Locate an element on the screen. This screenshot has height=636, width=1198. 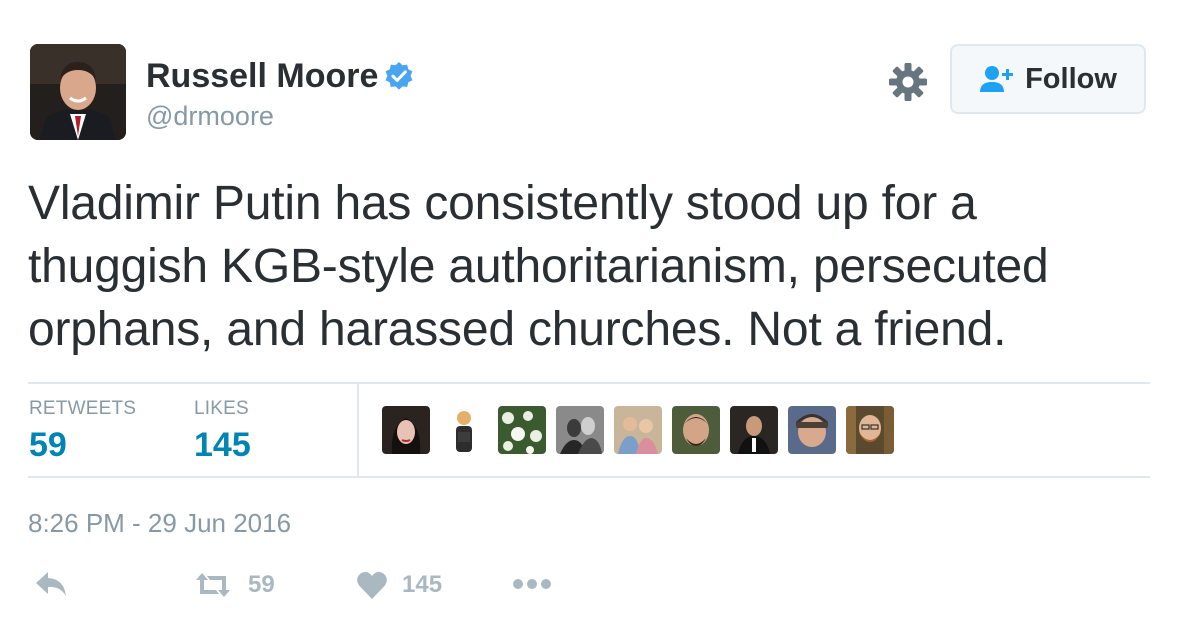
reply-button is located at coordinates (51, 584).